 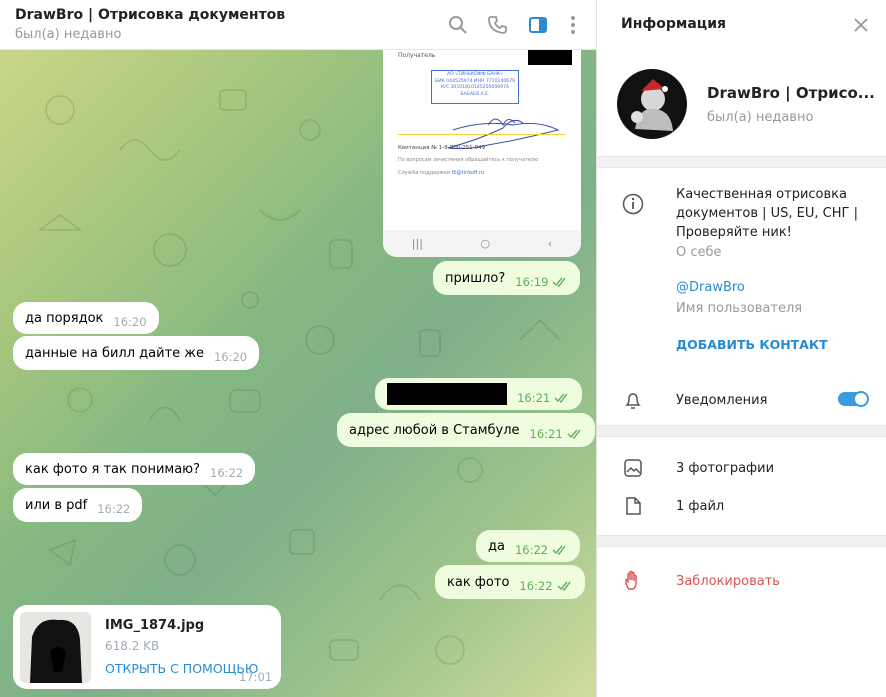 I want to click on recent-apps-icon: |||, so click(x=417, y=243).